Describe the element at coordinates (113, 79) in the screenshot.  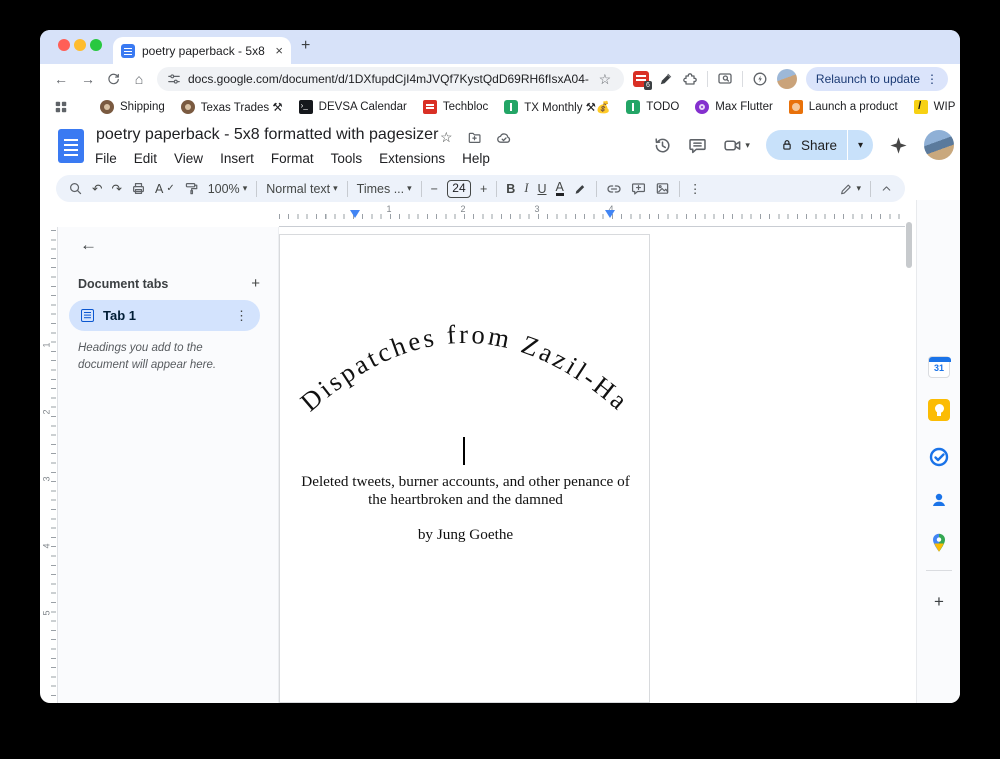
I see `reload-icon` at that location.